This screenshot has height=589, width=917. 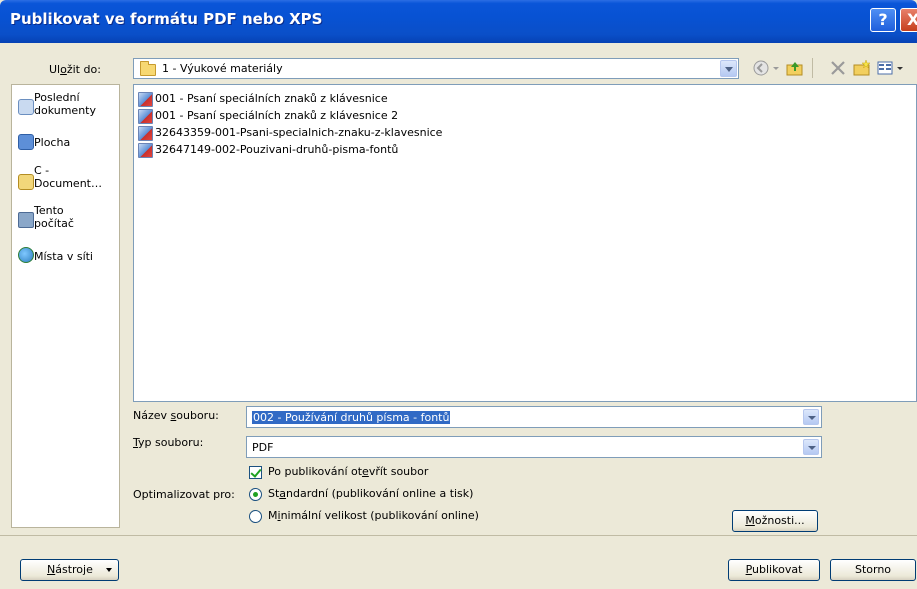 What do you see at coordinates (812, 68) in the screenshot?
I see `toolbar-separator` at bounding box center [812, 68].